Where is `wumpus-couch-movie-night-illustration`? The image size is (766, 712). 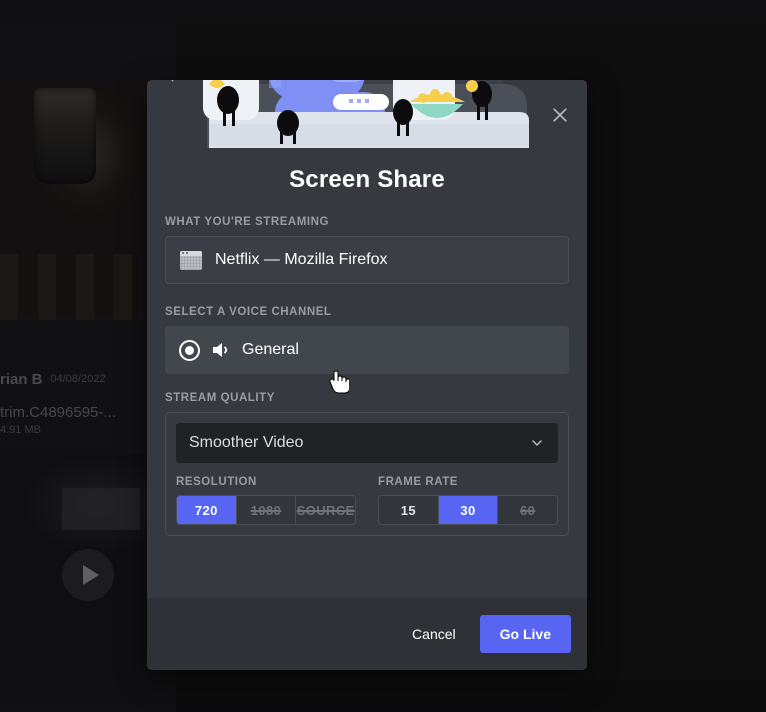
wumpus-couch-movie-night-illustration is located at coordinates (350, 114).